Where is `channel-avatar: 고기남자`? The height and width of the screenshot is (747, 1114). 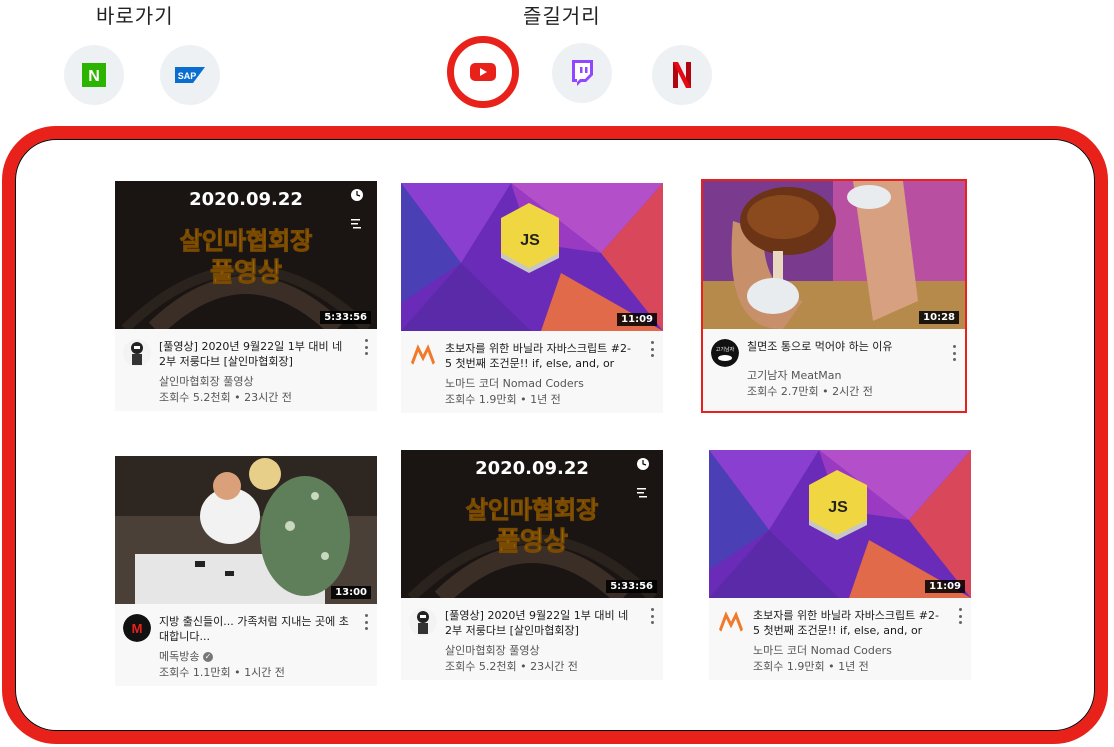 channel-avatar: 고기남자 is located at coordinates (725, 353).